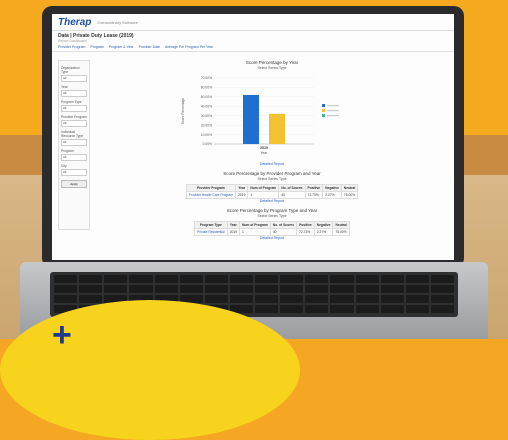 This screenshot has width=508, height=440. Describe the element at coordinates (206, 106) in the screenshot. I see `y-tick-label: 40.00%` at that location.